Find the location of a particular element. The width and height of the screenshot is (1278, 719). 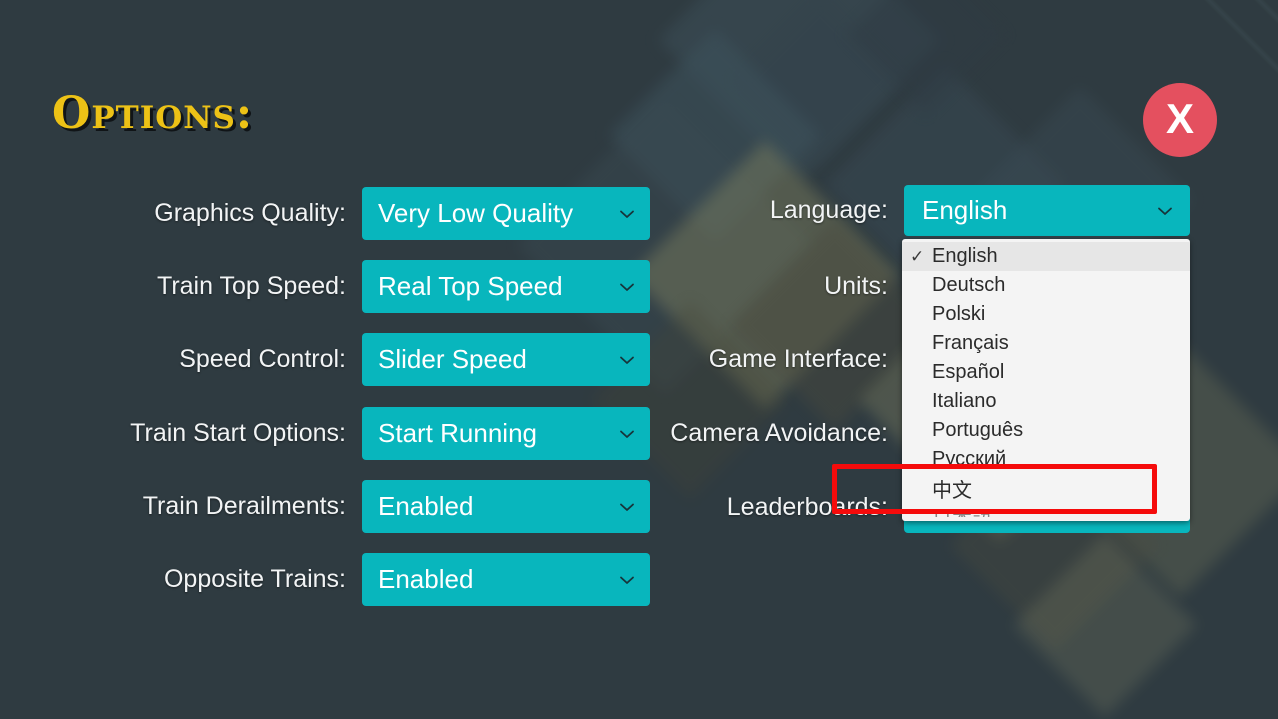

dropdown-value-train-top-speed: Real Top Speed is located at coordinates (470, 286).